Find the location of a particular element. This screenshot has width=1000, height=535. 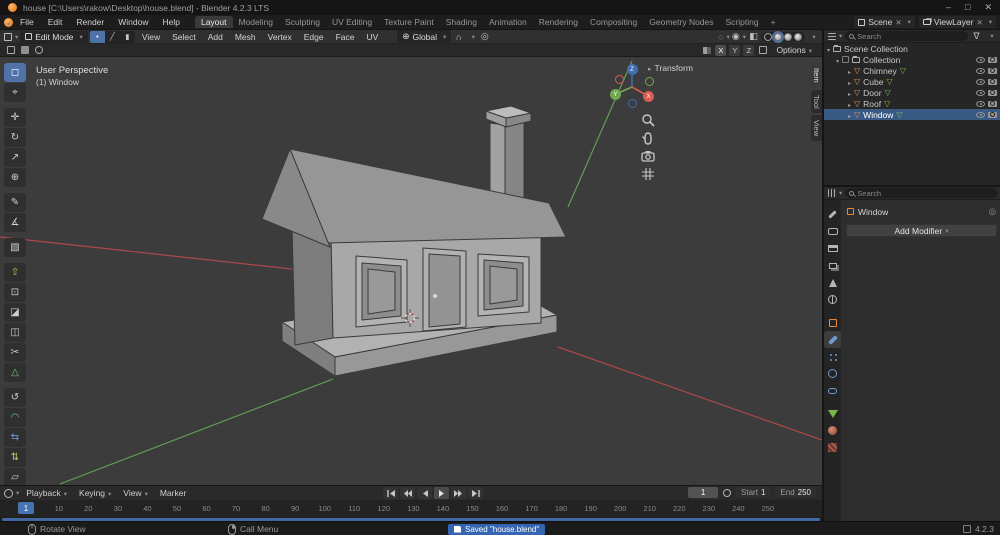

inset-faces-tool-button: ⊡ is located at coordinates (15, 292).